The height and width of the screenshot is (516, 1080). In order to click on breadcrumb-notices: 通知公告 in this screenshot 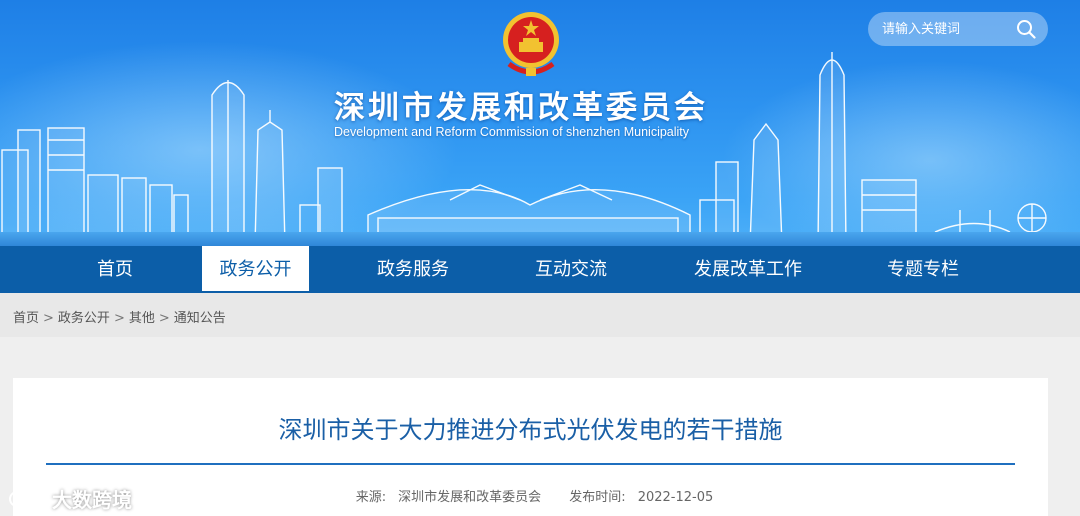, I will do `click(200, 318)`.